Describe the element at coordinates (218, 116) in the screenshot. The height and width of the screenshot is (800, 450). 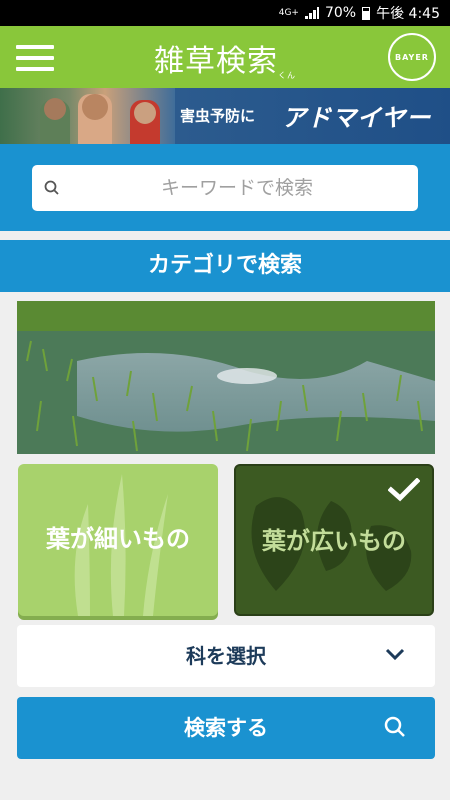
I see `banner-text: 害虫予防に` at that location.